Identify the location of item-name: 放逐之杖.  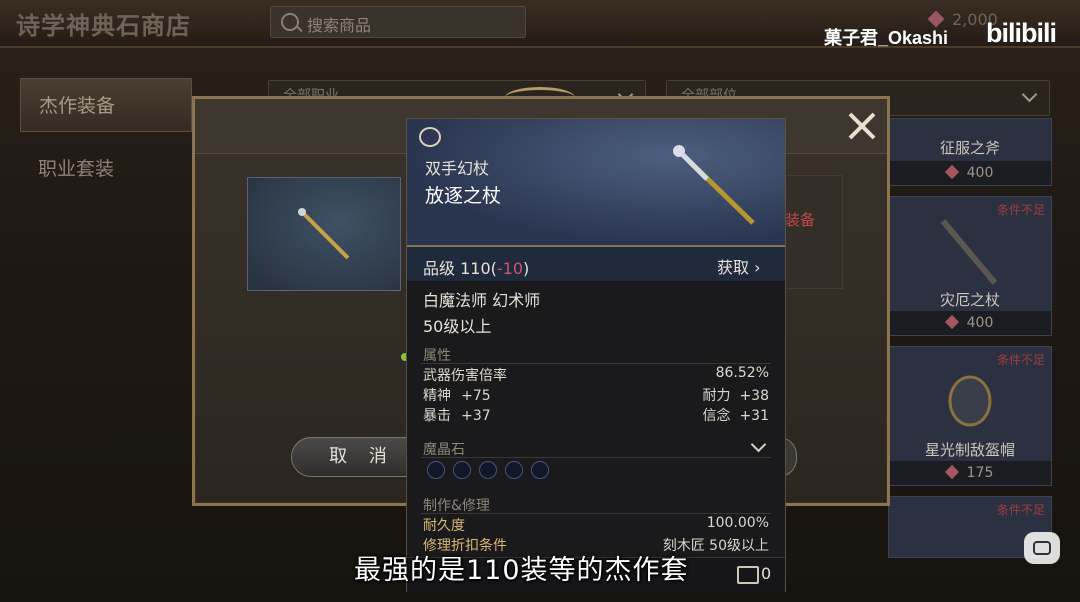
(463, 196).